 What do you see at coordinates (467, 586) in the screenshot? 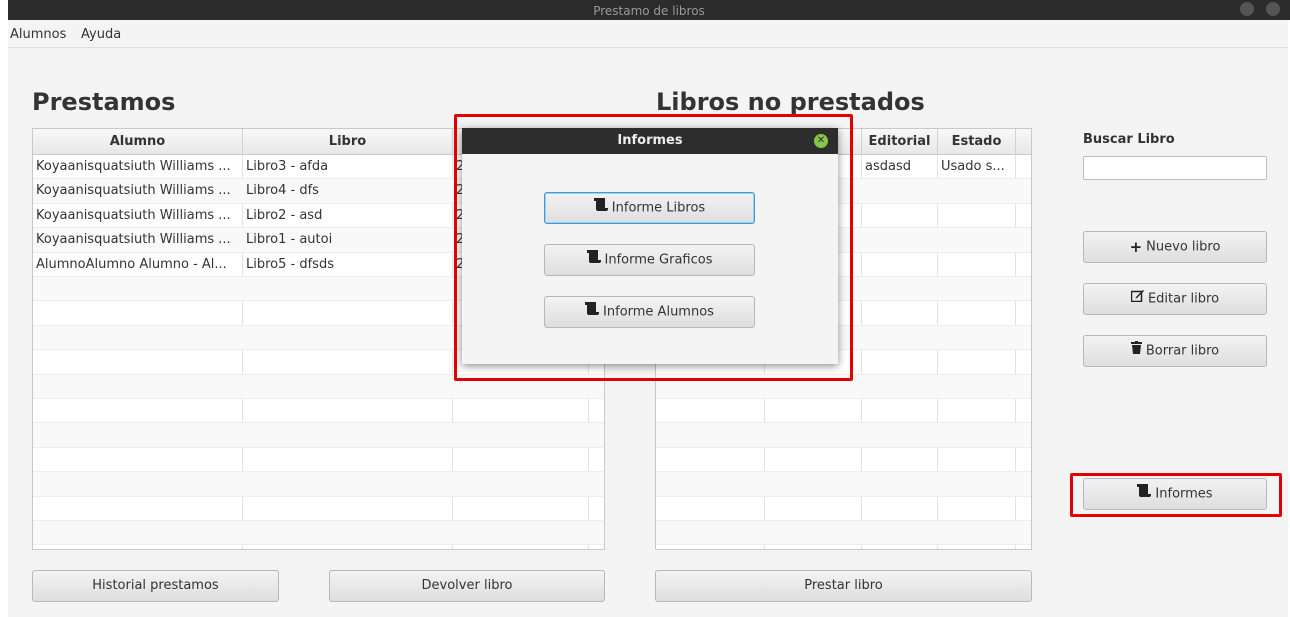
I see `return-book-button: Devolver libro` at bounding box center [467, 586].